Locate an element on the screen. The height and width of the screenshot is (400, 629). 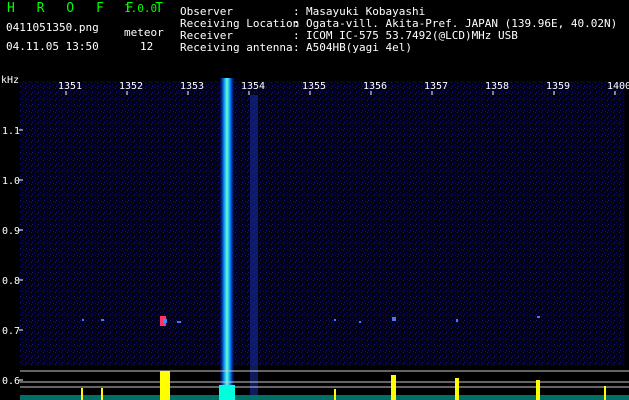
antenna-key: Receiving antenna is located at coordinates (236, 47).